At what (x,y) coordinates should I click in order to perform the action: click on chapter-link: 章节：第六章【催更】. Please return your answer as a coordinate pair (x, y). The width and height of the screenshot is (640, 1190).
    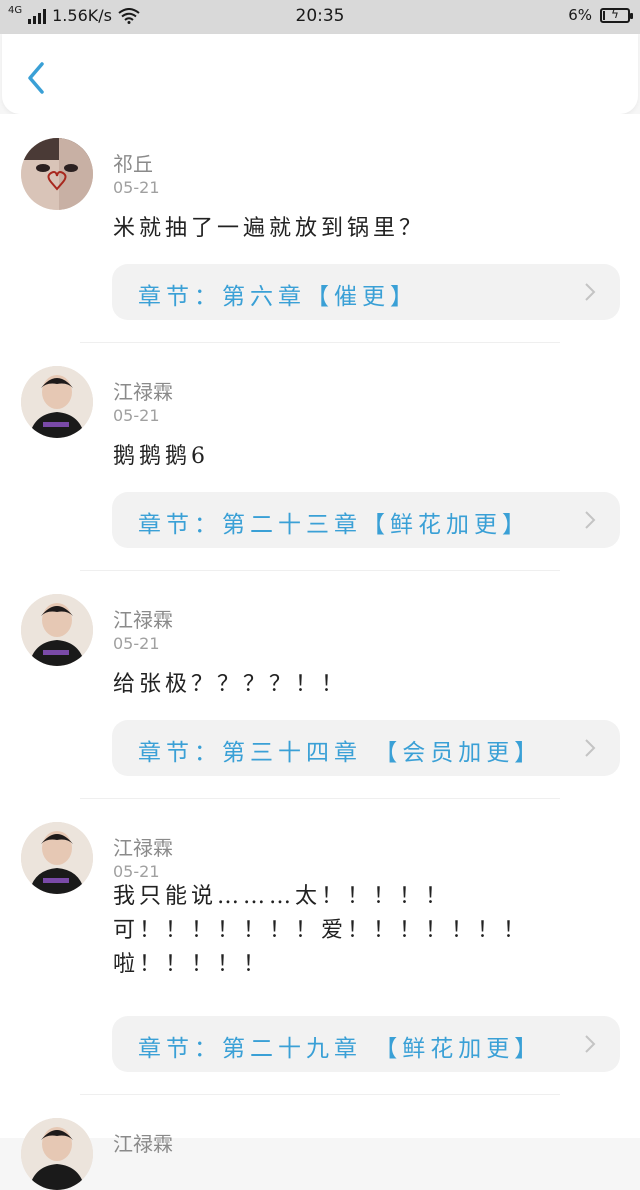
    Looking at the image, I should click on (366, 292).